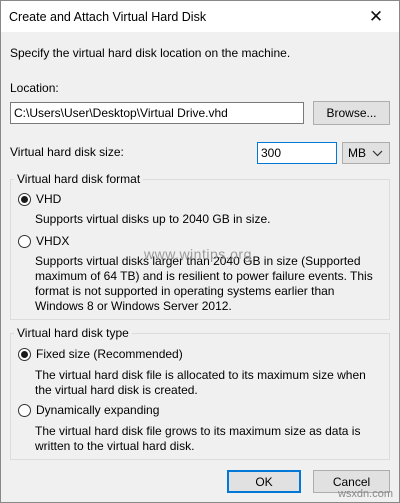 This screenshot has width=400, height=503. What do you see at coordinates (34, 88) in the screenshot?
I see `location-label: Location:` at bounding box center [34, 88].